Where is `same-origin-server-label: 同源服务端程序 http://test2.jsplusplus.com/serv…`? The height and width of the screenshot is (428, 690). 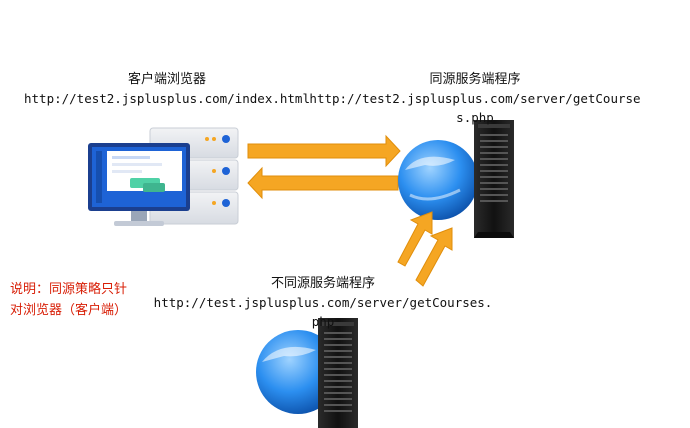
same-origin-server-label: 同源服务端程序 http://test2.jsplusplus.com/serv… is located at coordinates (475, 98).